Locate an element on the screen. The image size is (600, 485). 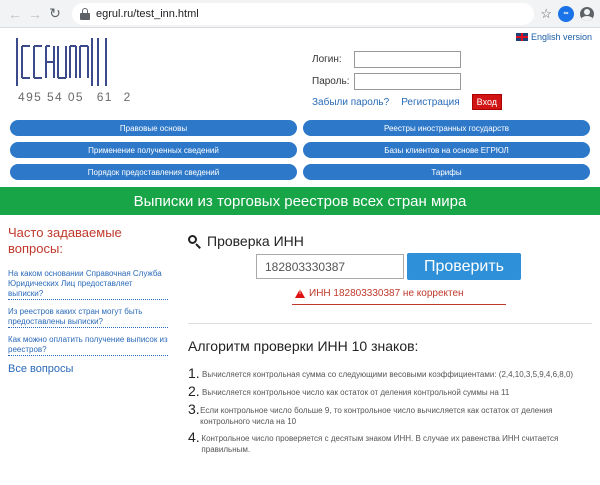
back-icon: ← is located at coordinates (15, 14).